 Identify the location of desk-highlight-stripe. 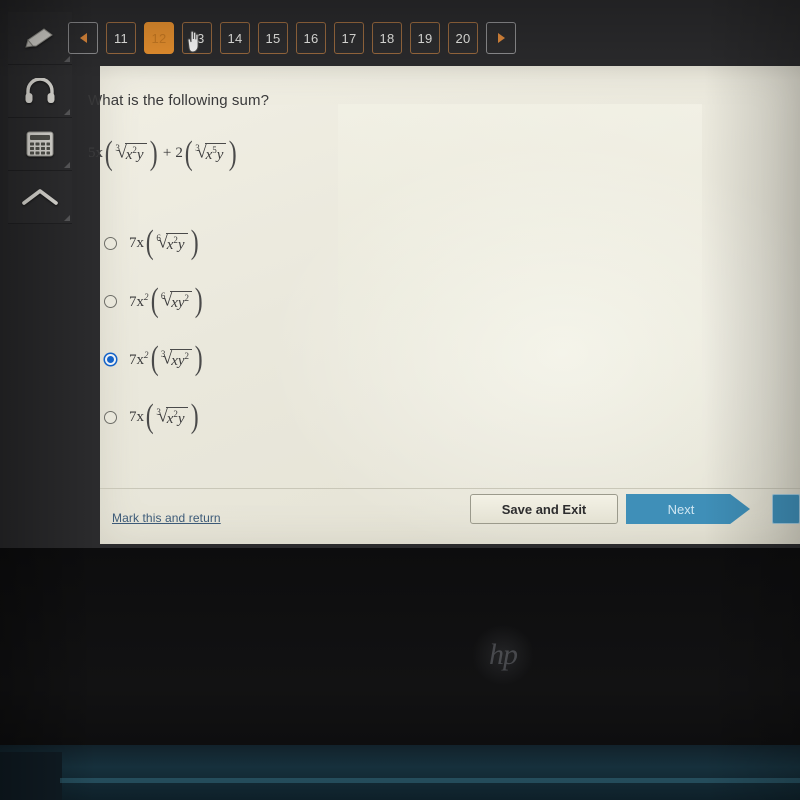
(430, 780).